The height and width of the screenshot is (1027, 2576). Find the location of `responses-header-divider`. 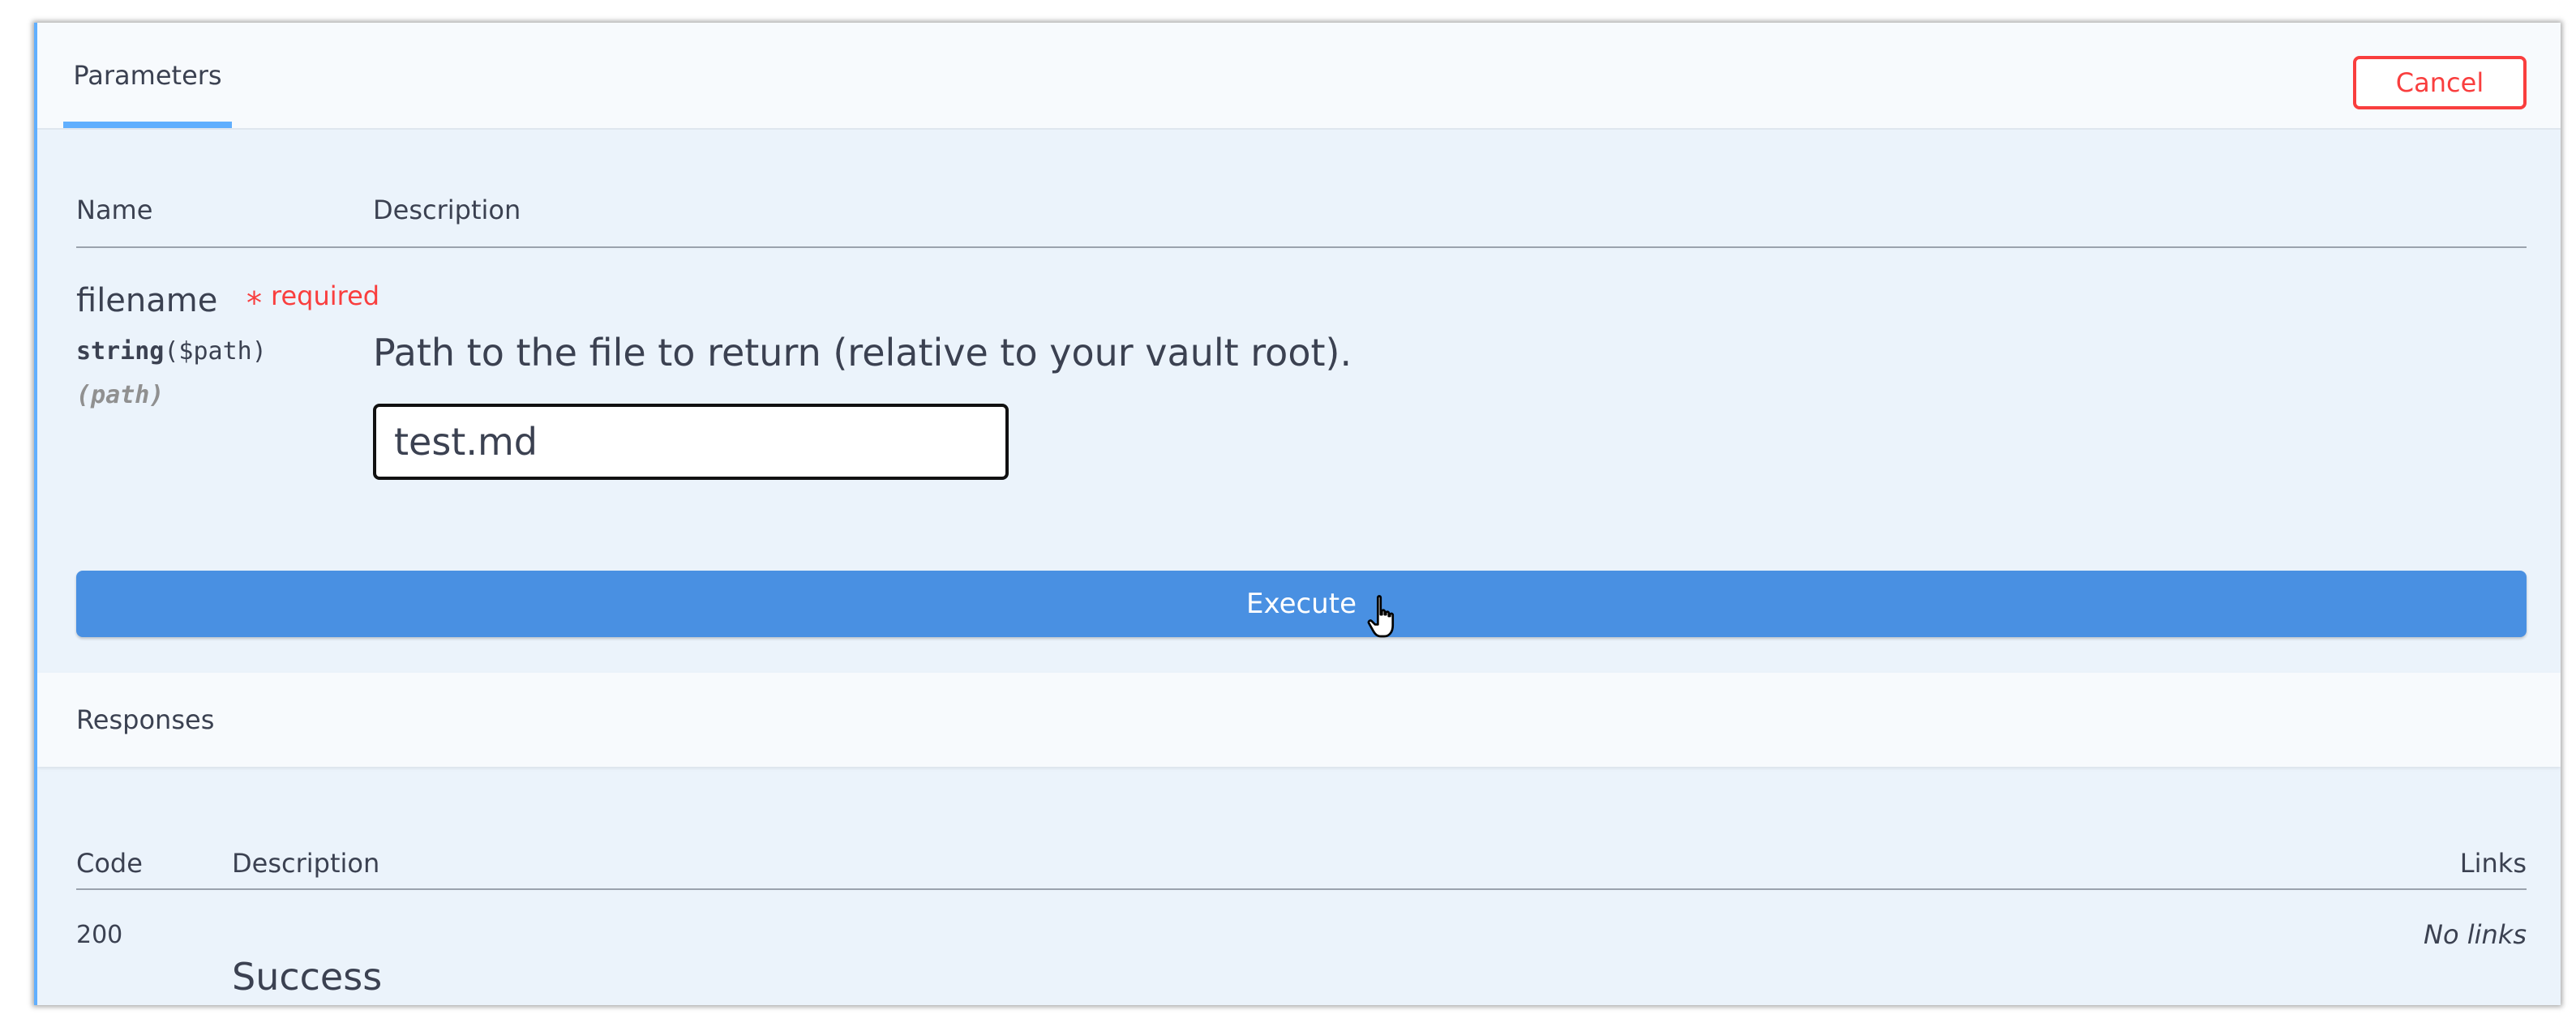

responses-header-divider is located at coordinates (1301, 889).